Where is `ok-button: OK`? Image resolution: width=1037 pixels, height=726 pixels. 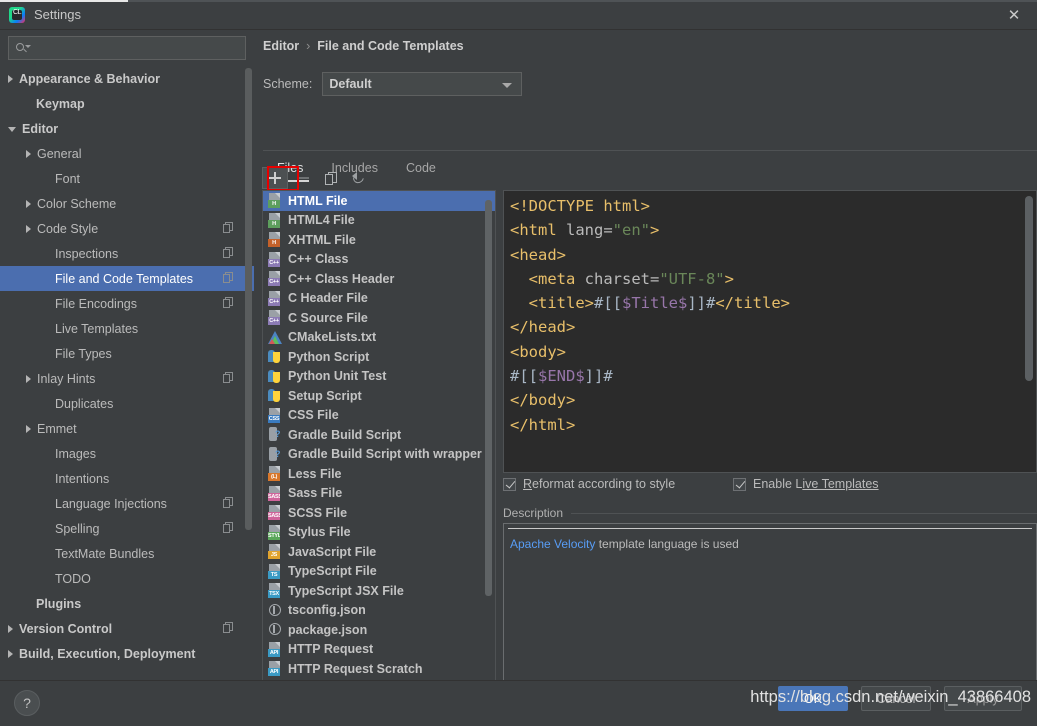
ok-button: OK is located at coordinates (813, 698).